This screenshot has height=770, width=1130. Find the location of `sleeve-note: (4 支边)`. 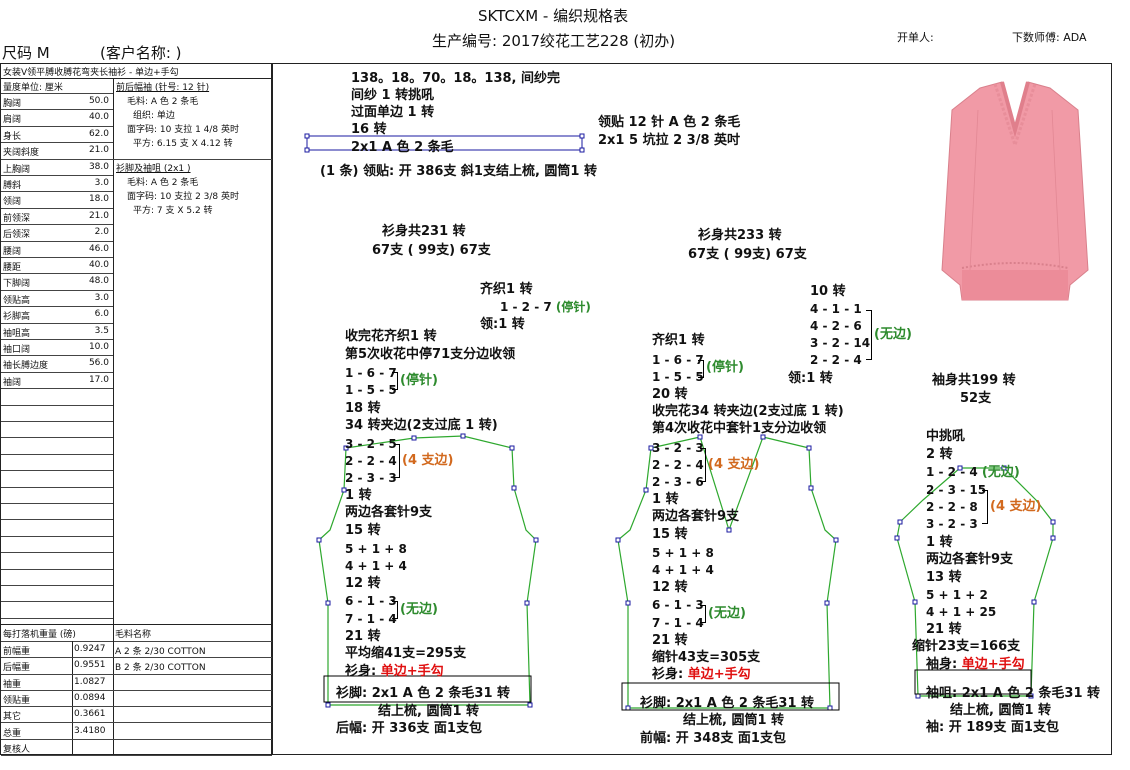

sleeve-note: (4 支边) is located at coordinates (1016, 506).